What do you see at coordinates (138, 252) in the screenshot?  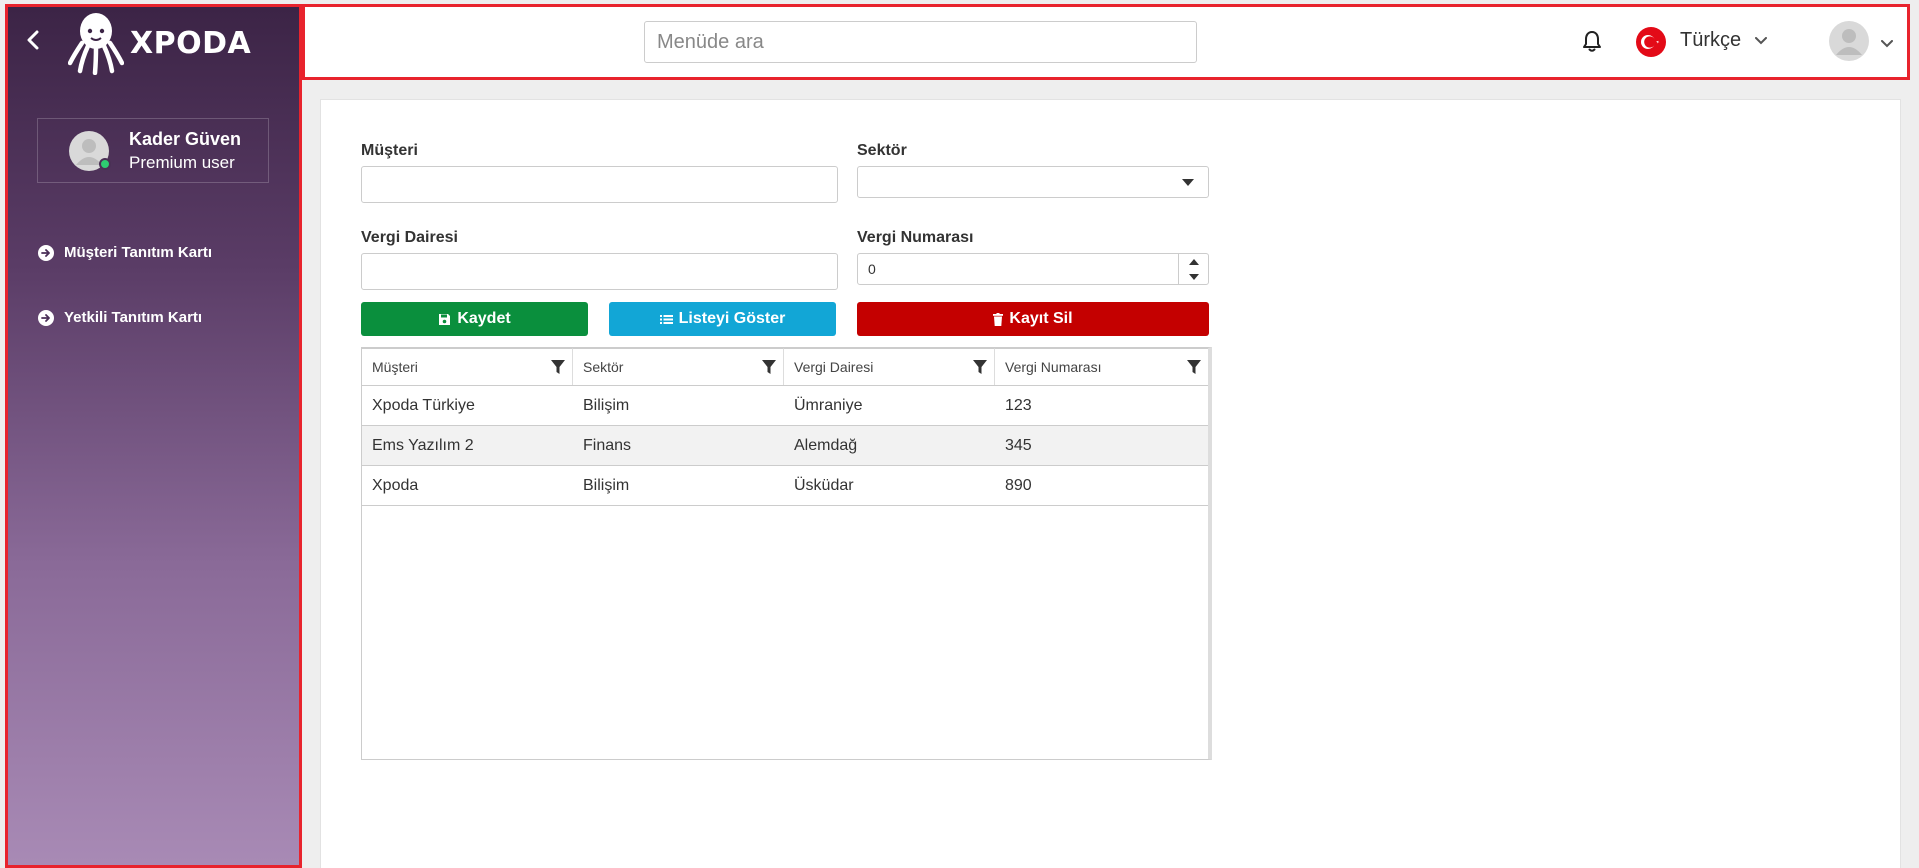 I see `sidebar-item-label: Müşteri Tanıtım Kartı` at bounding box center [138, 252].